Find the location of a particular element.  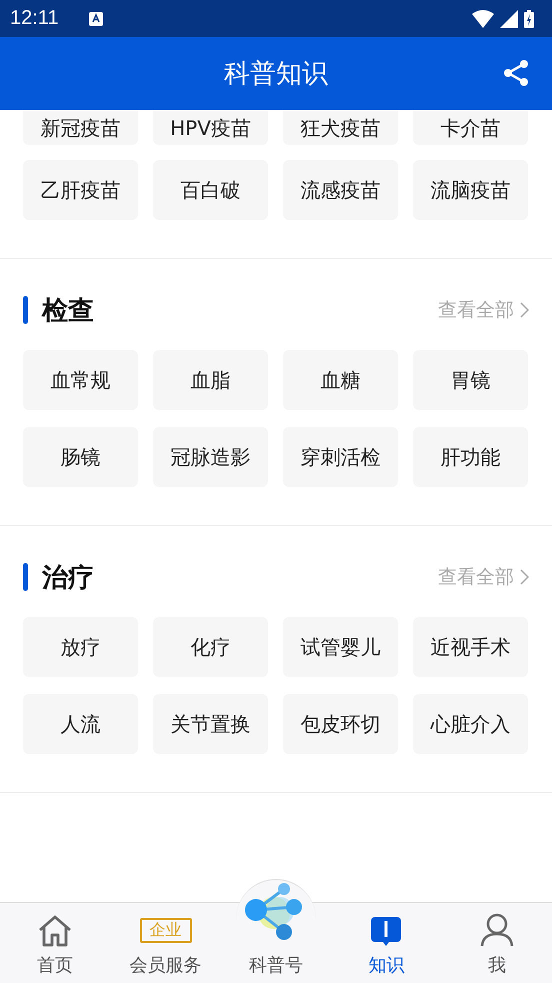

topic-chip: 肝功能 is located at coordinates (470, 457).